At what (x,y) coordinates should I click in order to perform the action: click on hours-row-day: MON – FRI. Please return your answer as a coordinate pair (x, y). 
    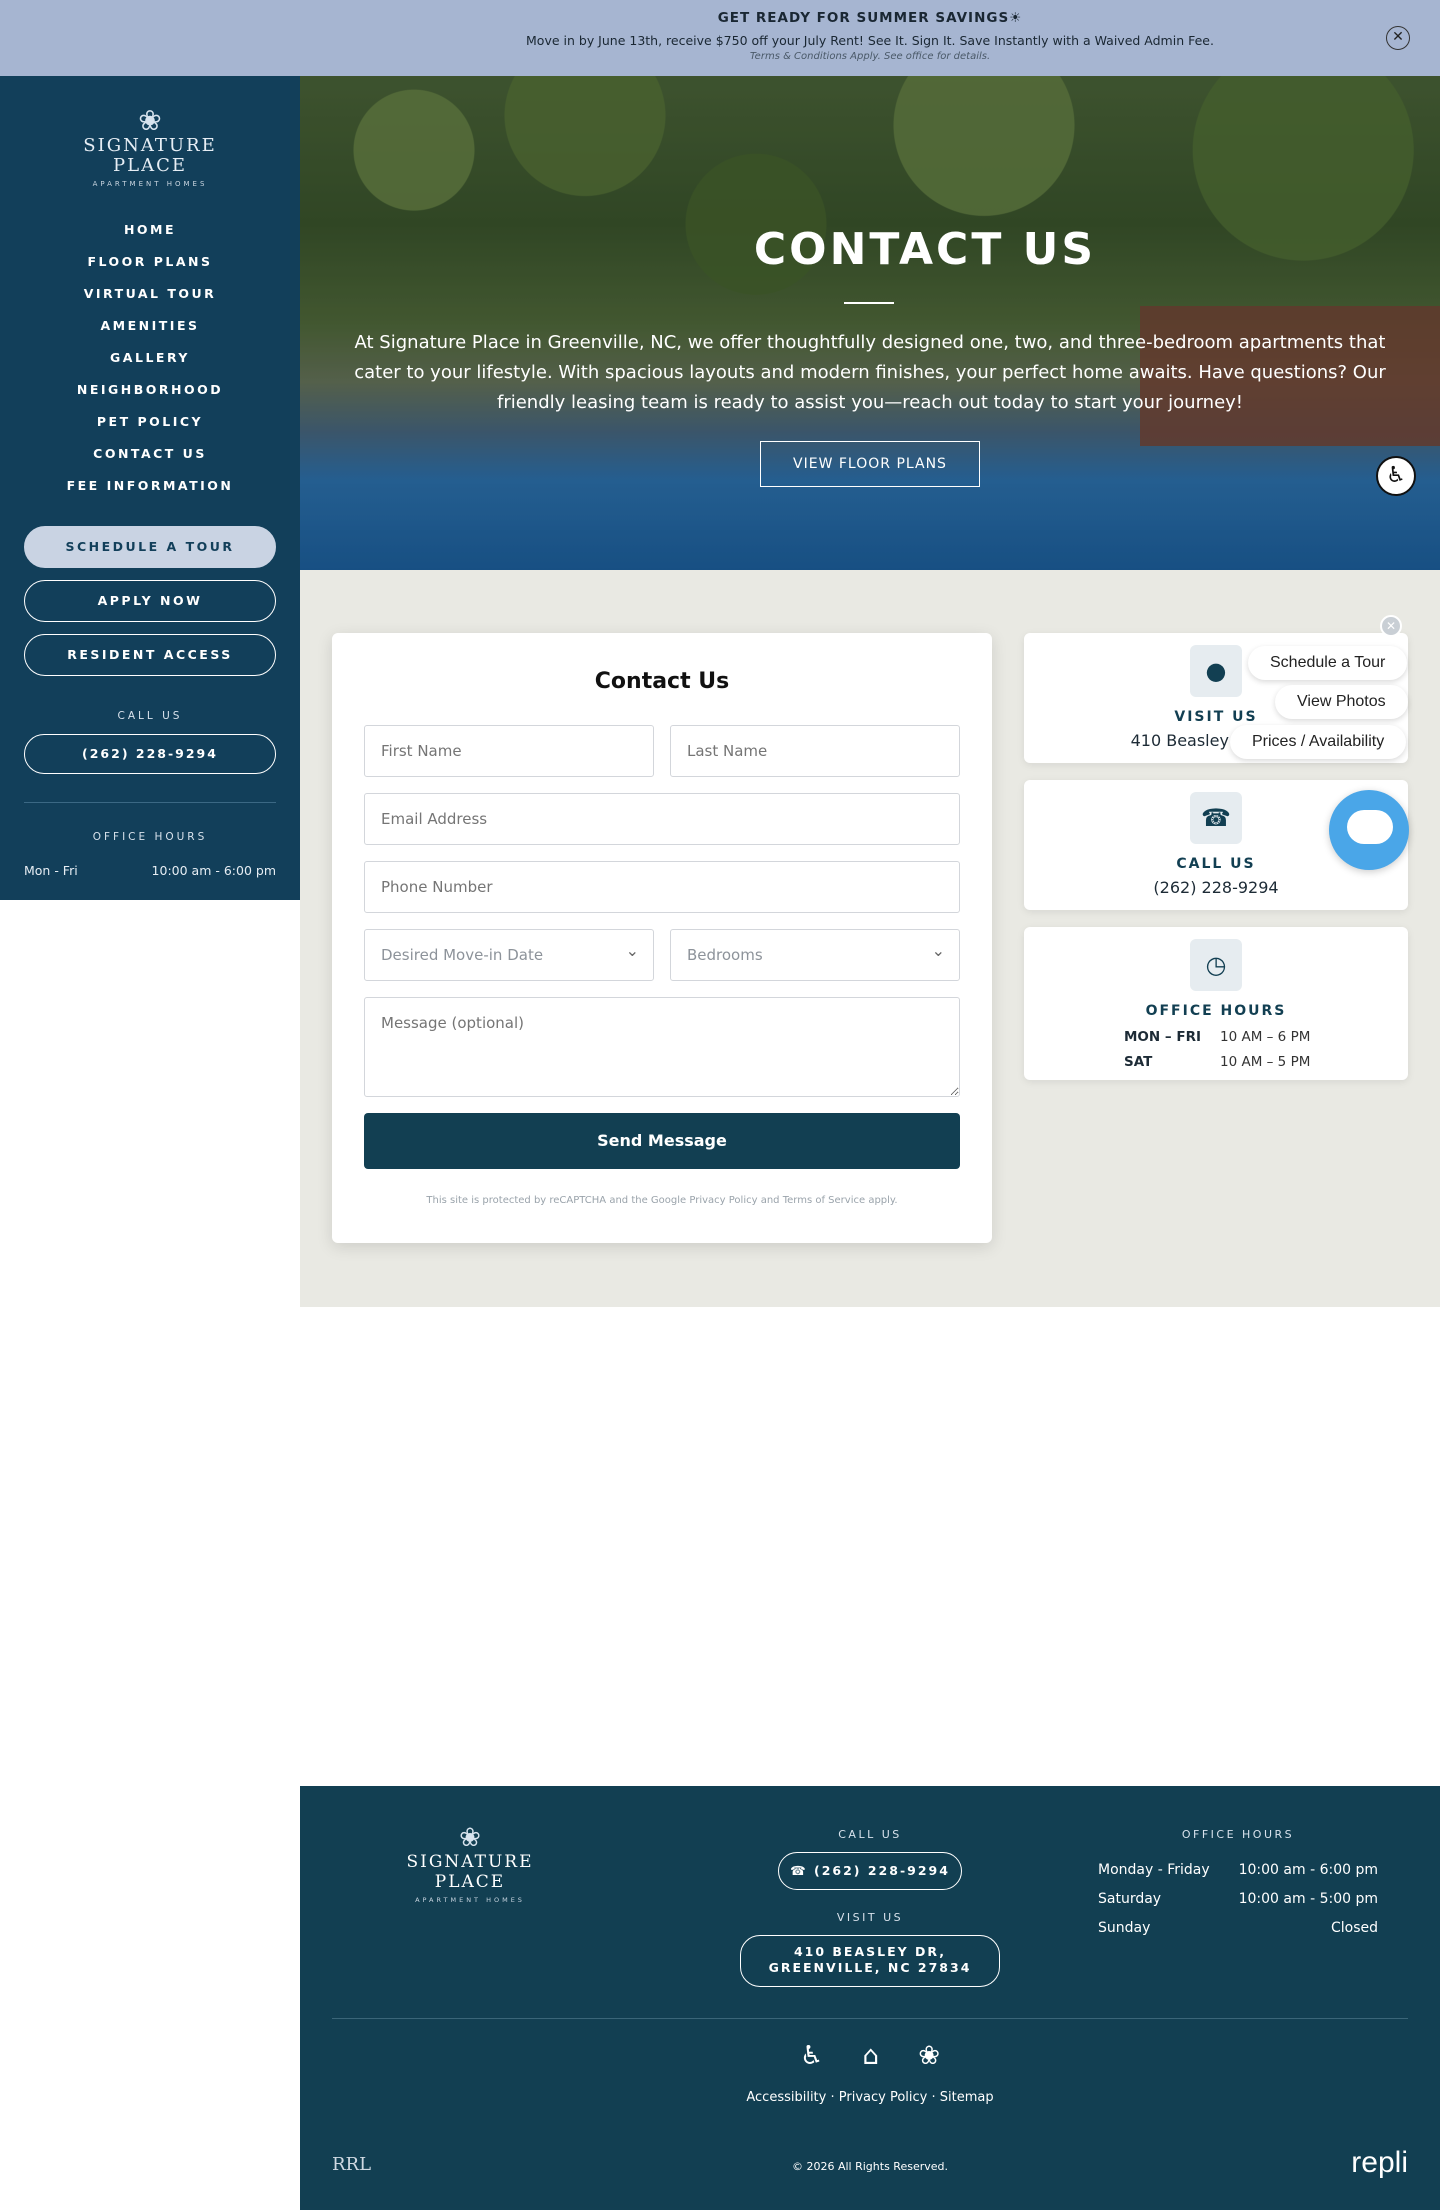
    Looking at the image, I should click on (1162, 1037).